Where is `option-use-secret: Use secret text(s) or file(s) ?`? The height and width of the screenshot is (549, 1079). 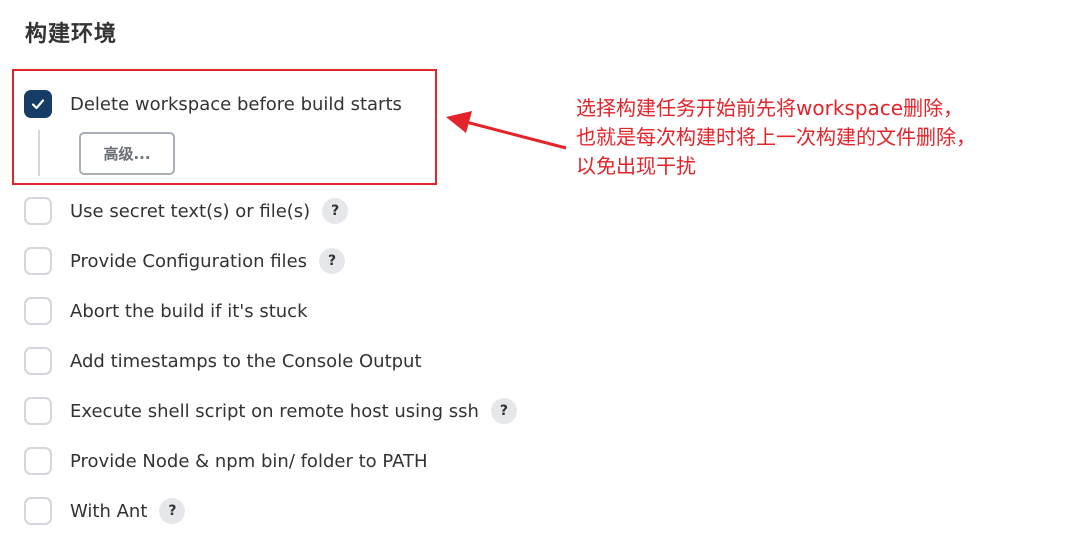 option-use-secret: Use secret text(s) or file(s) ? is located at coordinates (186, 211).